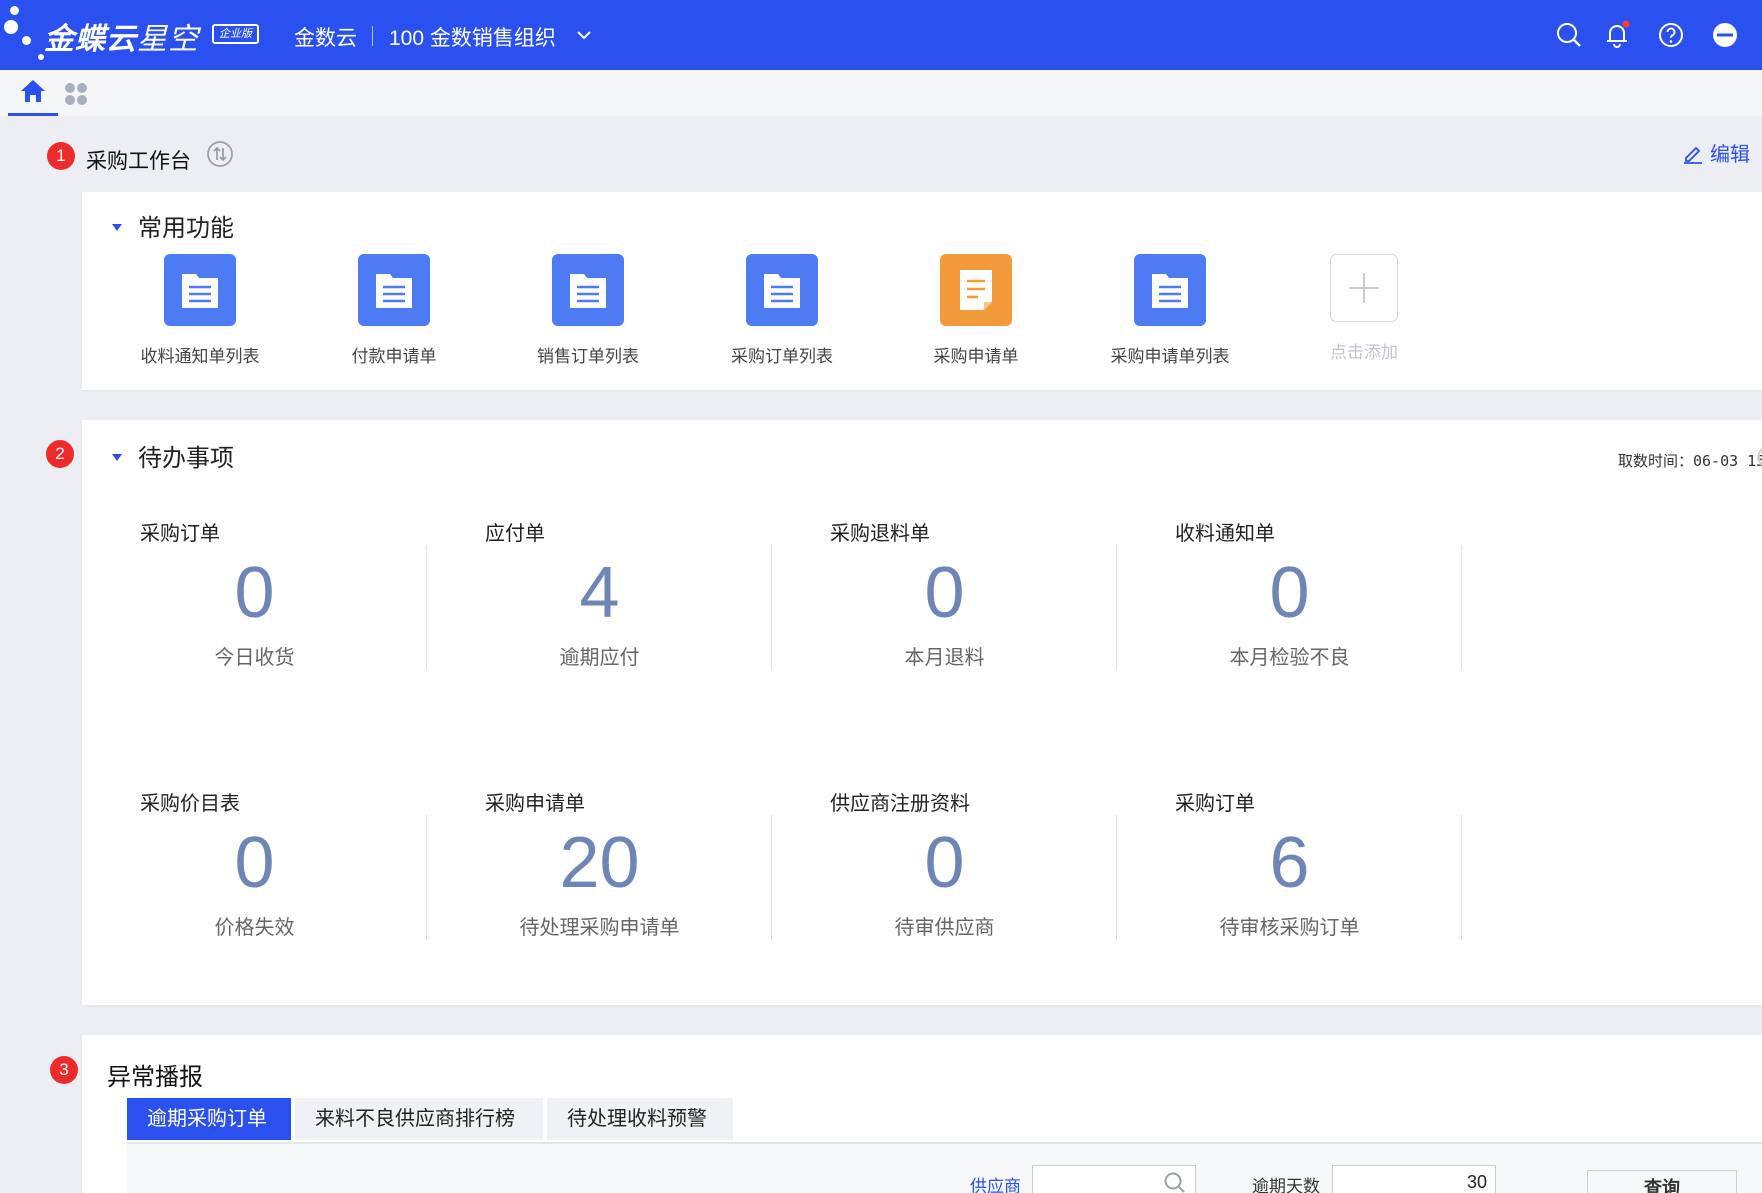 The width and height of the screenshot is (1762, 1193). What do you see at coordinates (1289, 658) in the screenshot?
I see `stat-subtitle: 本月检验不良` at bounding box center [1289, 658].